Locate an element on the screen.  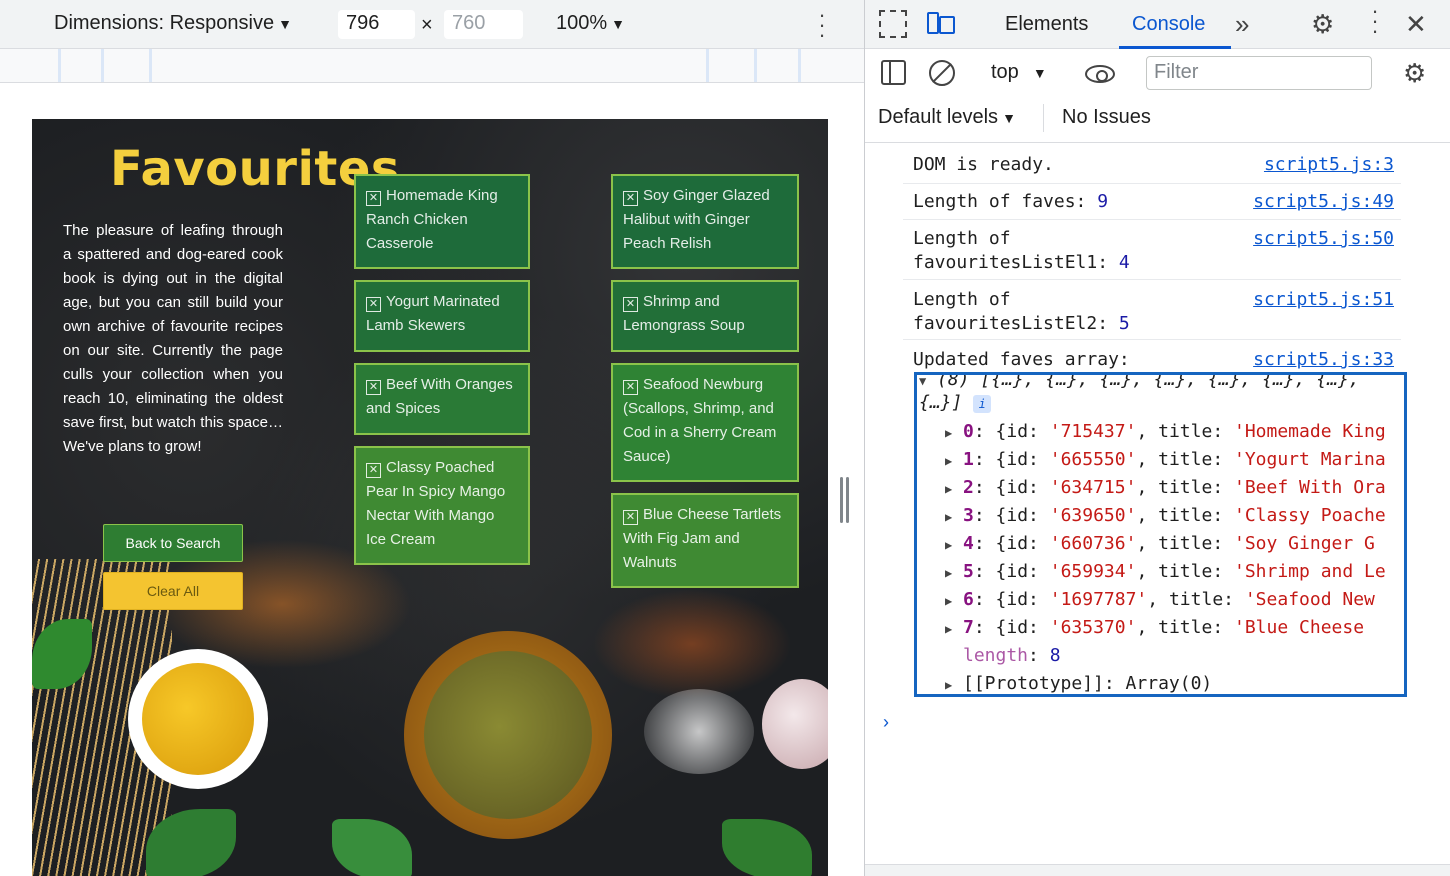
more-tabs-icon: » is located at coordinates (1242, 24).